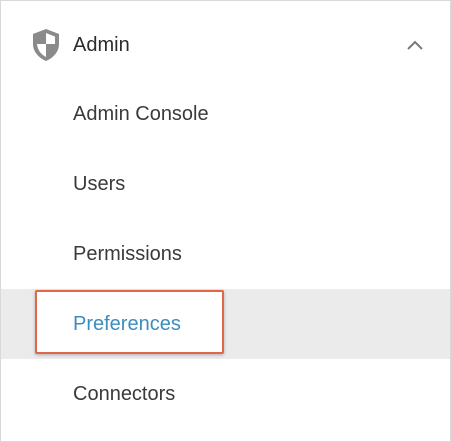 This screenshot has height=442, width=451. What do you see at coordinates (141, 114) in the screenshot?
I see `menu-item-label: Admin Console` at bounding box center [141, 114].